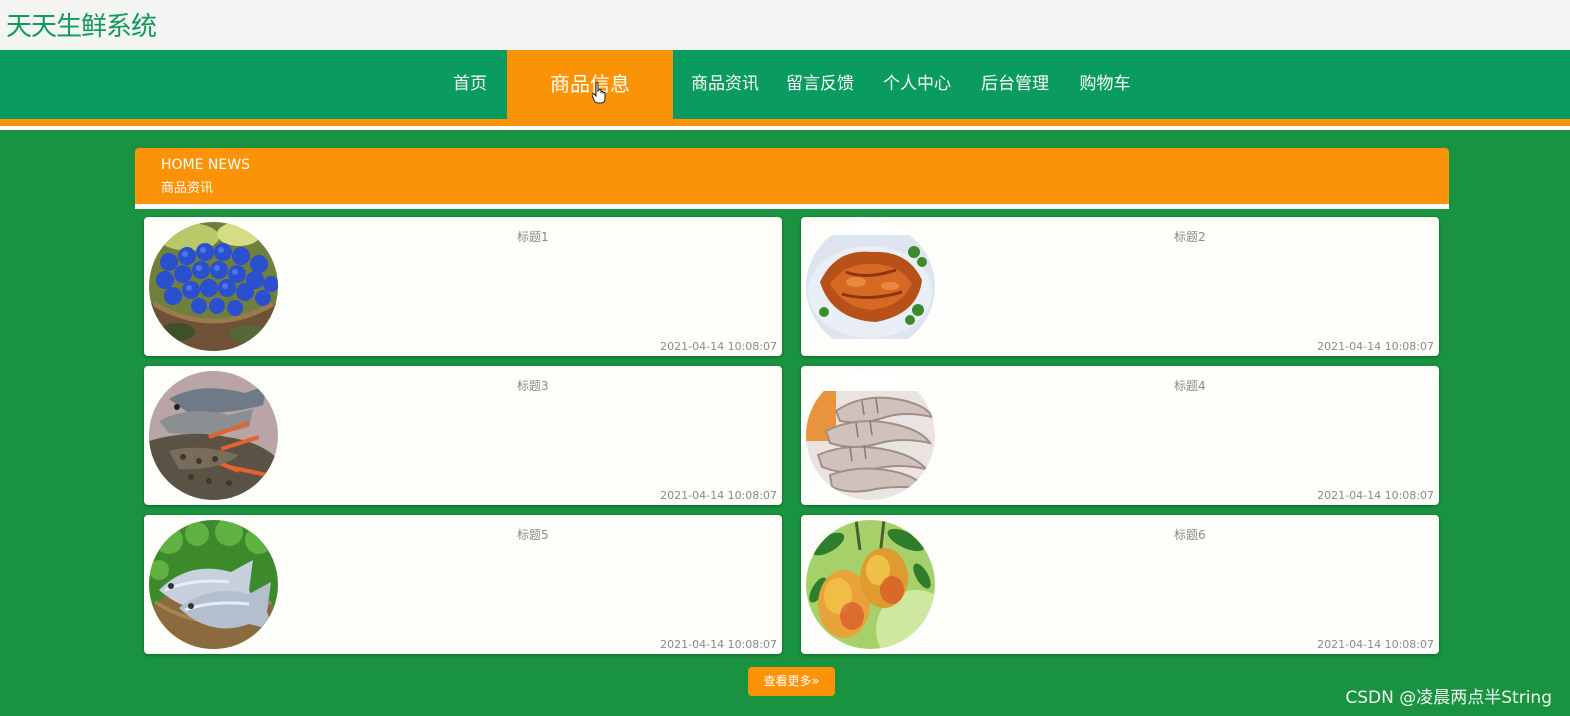 The width and height of the screenshot is (1570, 716). What do you see at coordinates (1448, 698) in the screenshot?
I see `watermark: CSDN @凌晨两点半String` at bounding box center [1448, 698].